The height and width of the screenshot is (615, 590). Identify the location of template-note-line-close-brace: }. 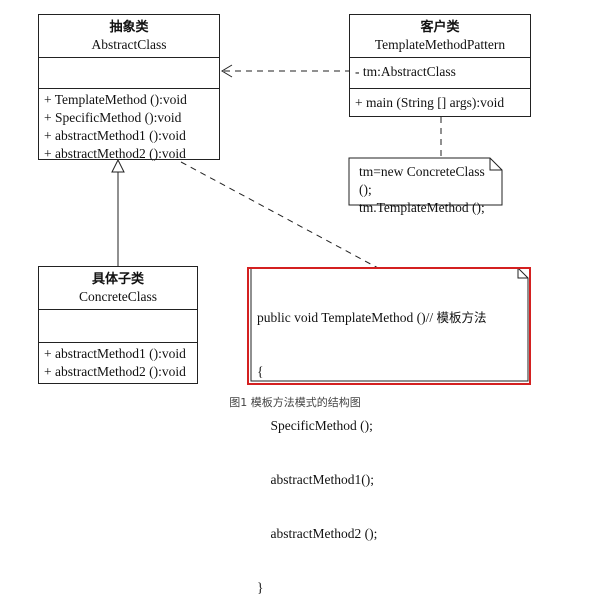
(260, 587).